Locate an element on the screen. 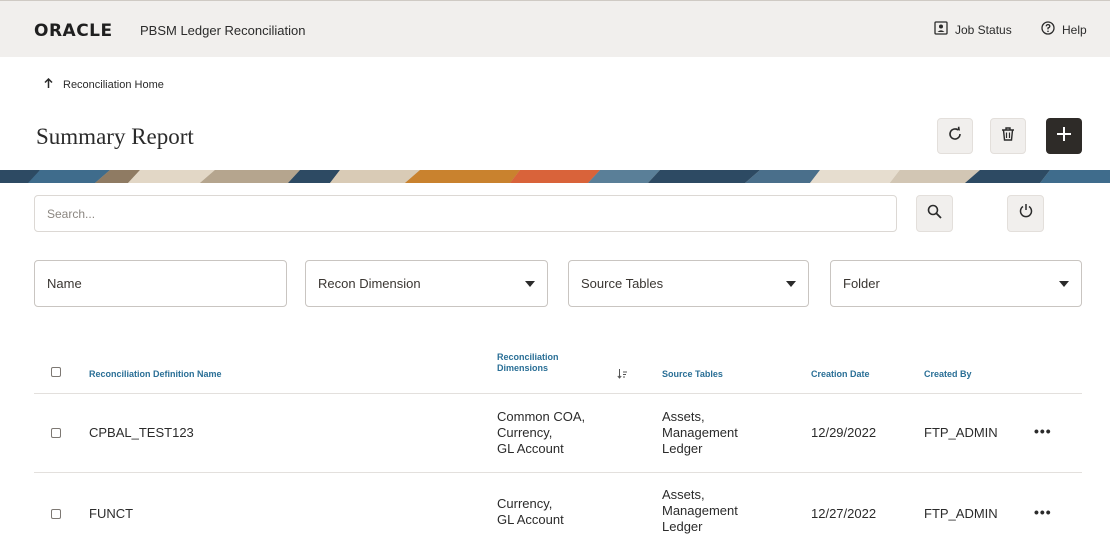 Image resolution: width=1110 pixels, height=539 pixels. name-filter: Name is located at coordinates (160, 283).